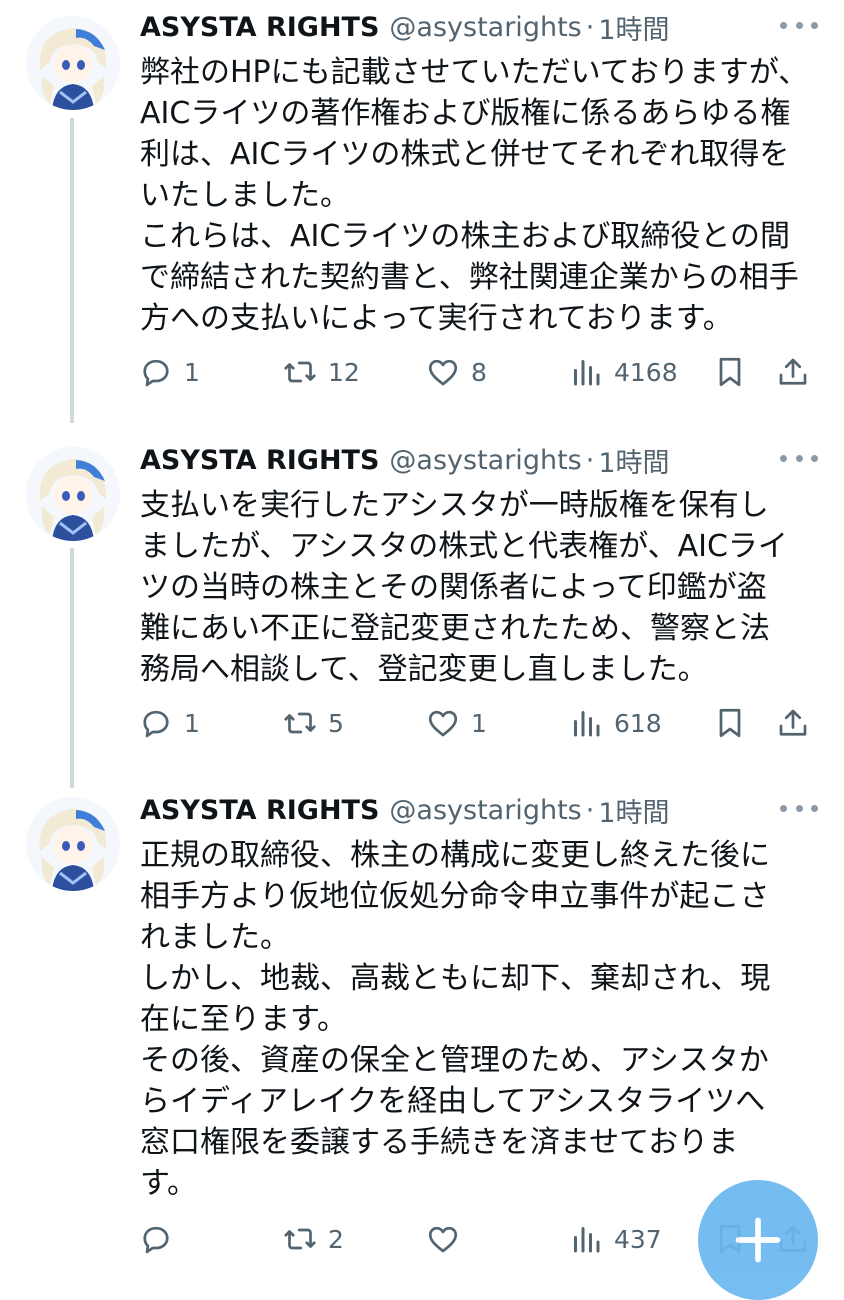  Describe the element at coordinates (454, 1060) in the screenshot. I see `tweet-text-line: その後、資産の保全と管理のため、アシスタか` at that location.